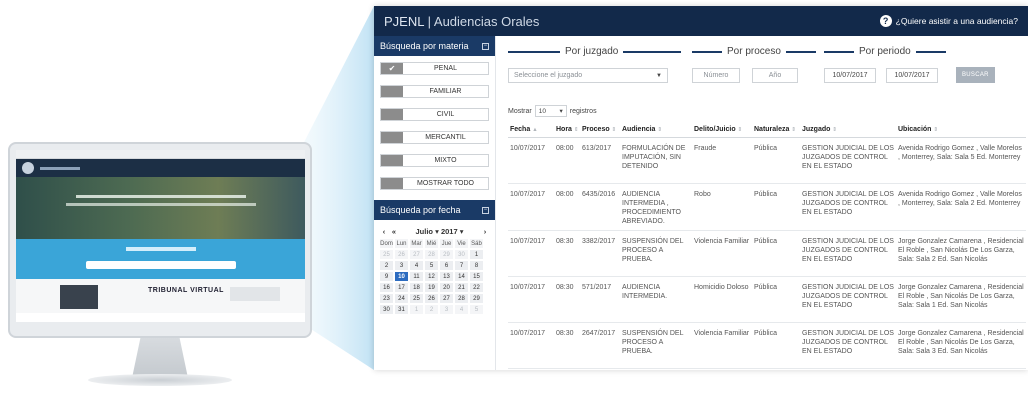 This screenshot has width=1028, height=394. What do you see at coordinates (461, 276) in the screenshot?
I see `calendar-day: 14` at bounding box center [461, 276].